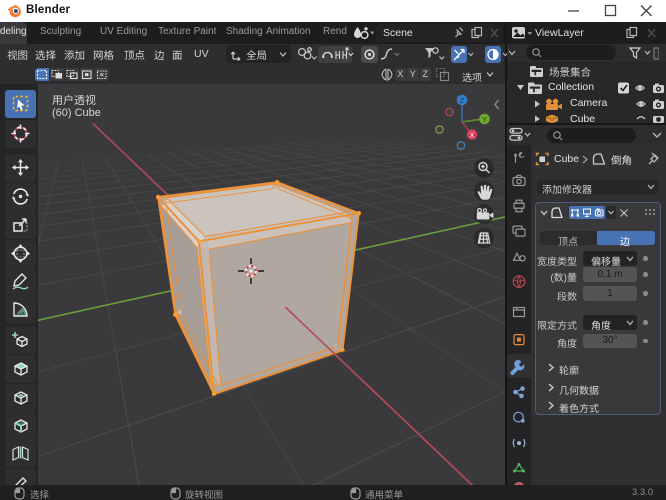 The height and width of the screenshot is (500, 666). I want to click on svg-text: Z, so click(462, 100).